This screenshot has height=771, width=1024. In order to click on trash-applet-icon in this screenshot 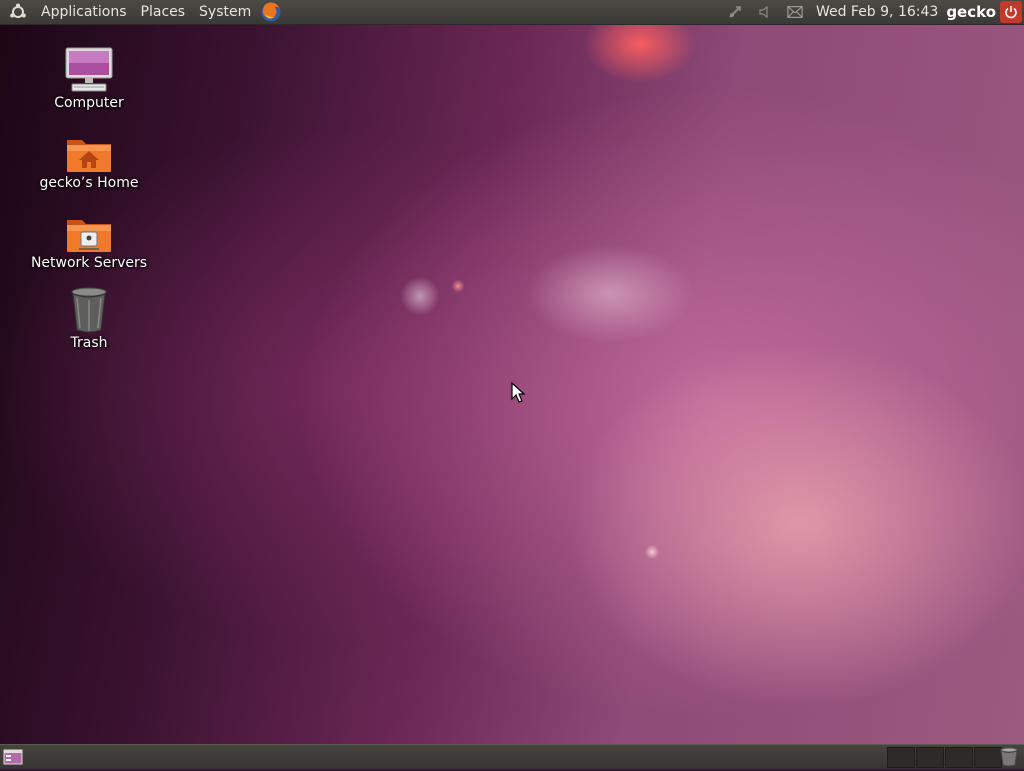, I will do `click(1009, 757)`.